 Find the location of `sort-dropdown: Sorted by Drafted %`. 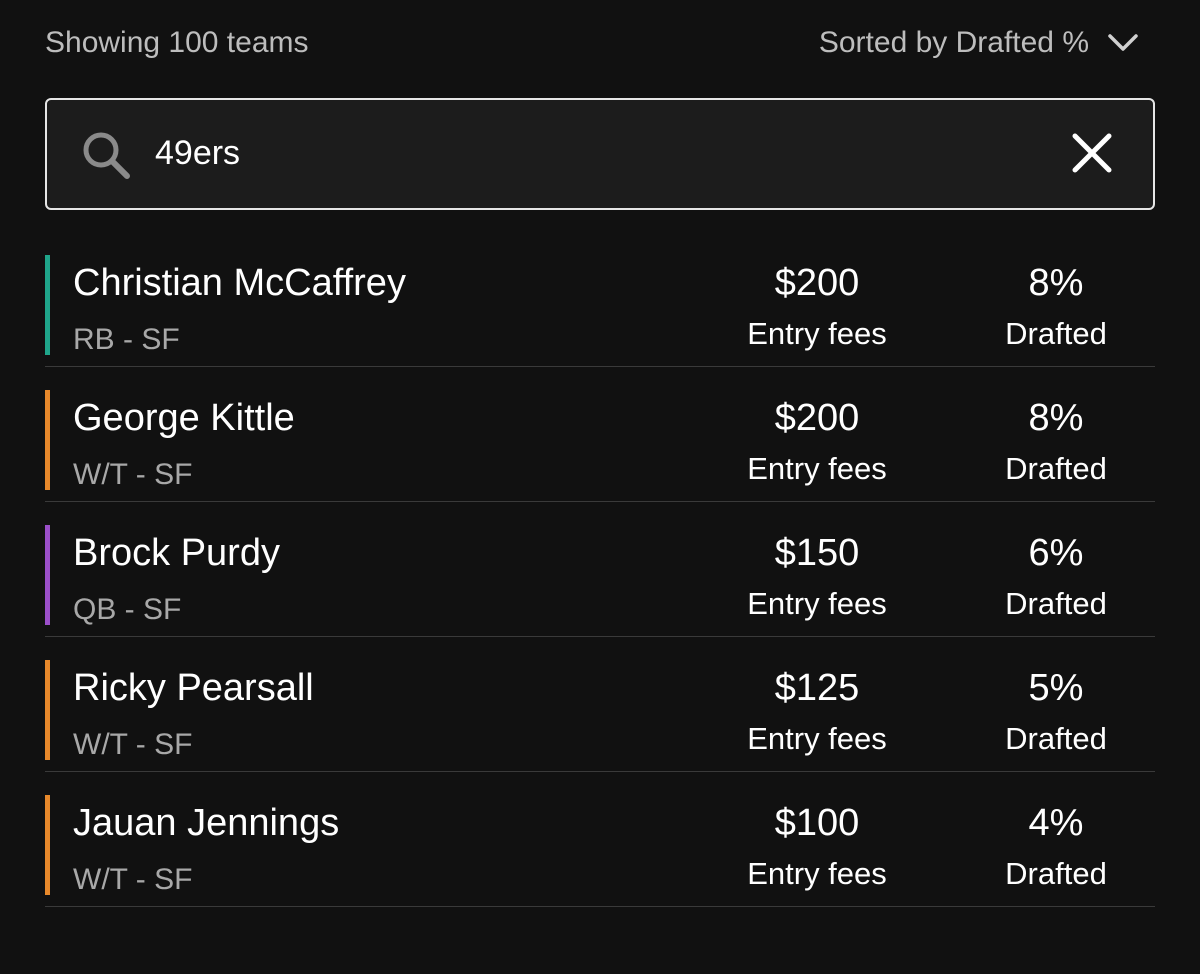

sort-dropdown: Sorted by Drafted % is located at coordinates (979, 43).